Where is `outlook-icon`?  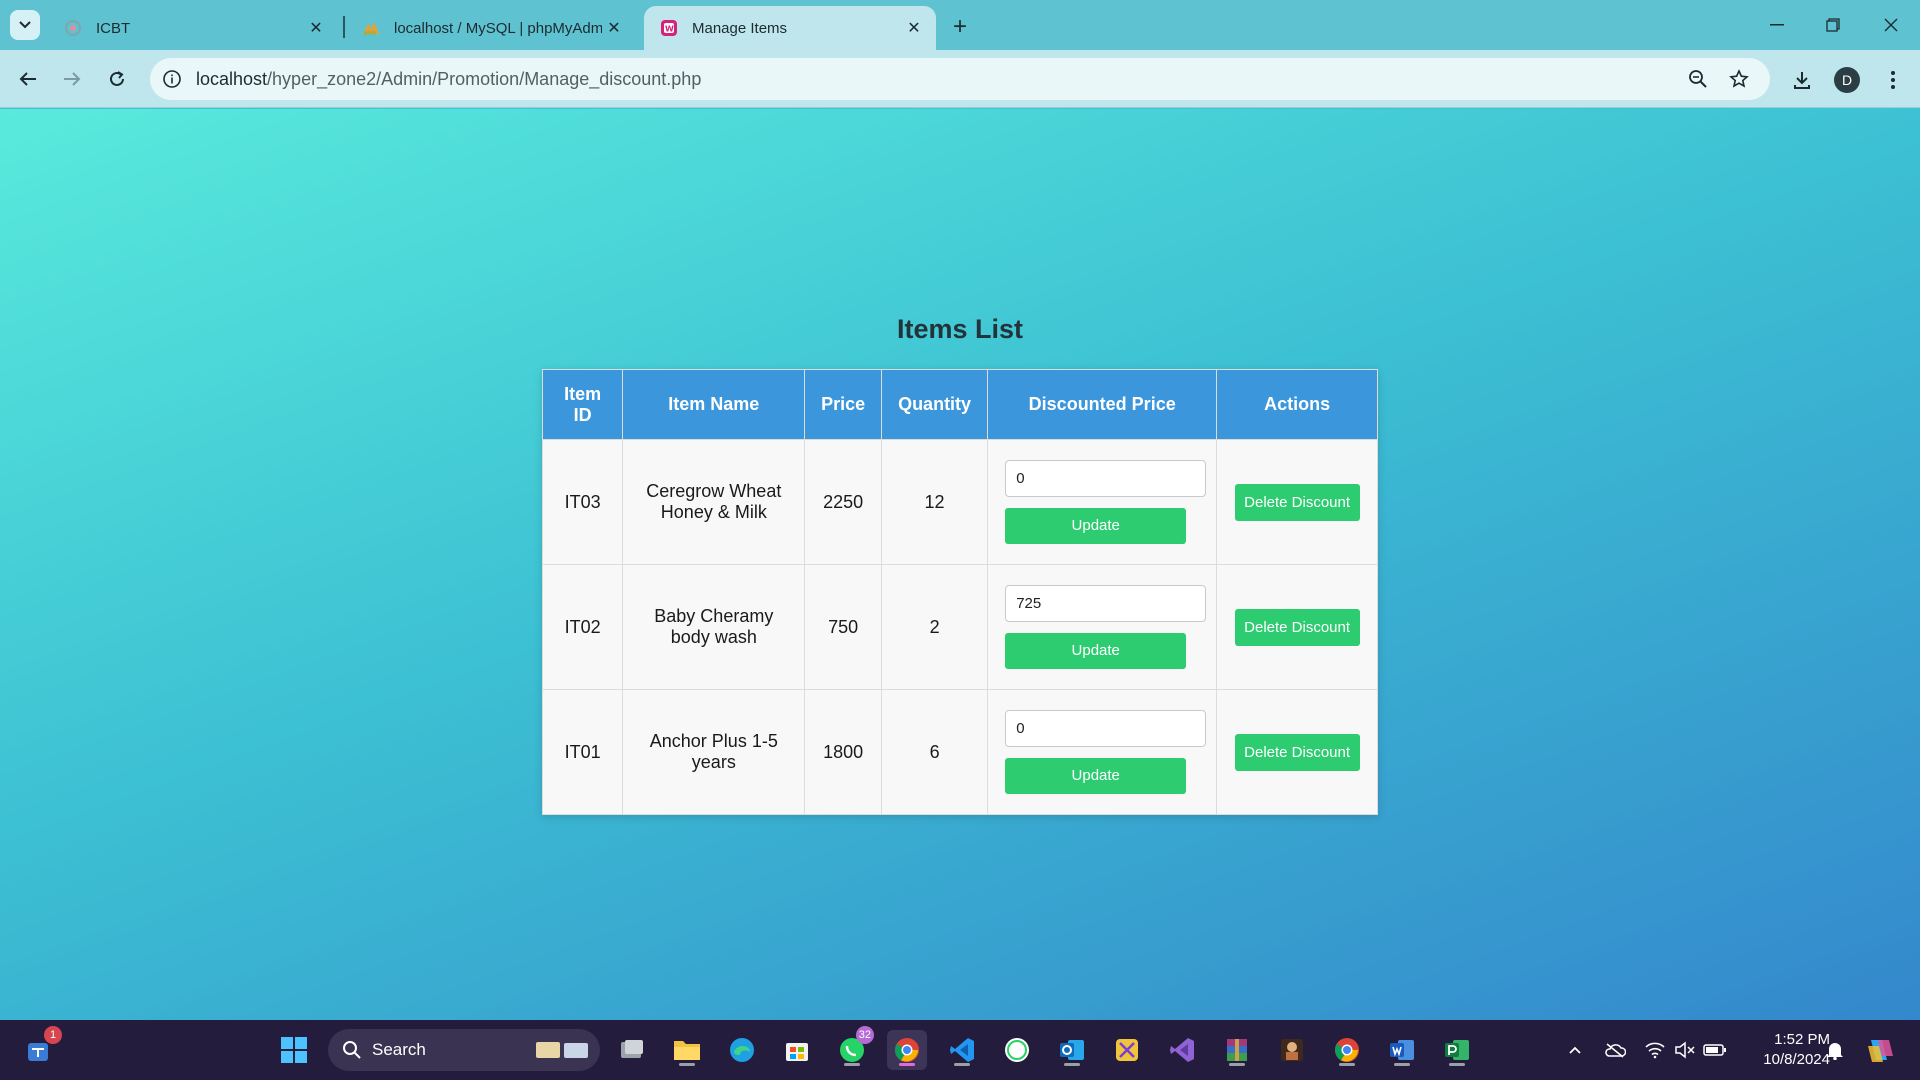
outlook-icon is located at coordinates (1072, 1050).